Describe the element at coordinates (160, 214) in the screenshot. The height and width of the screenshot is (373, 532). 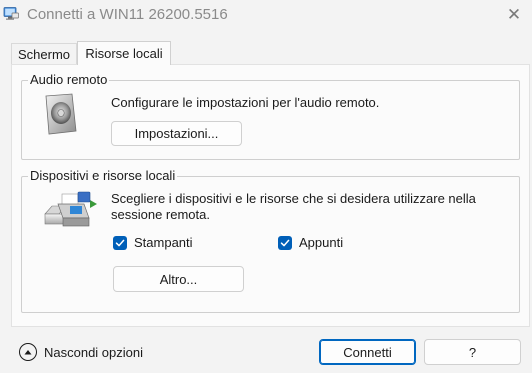
I see `devices-description-line2: sessione remota.` at that location.